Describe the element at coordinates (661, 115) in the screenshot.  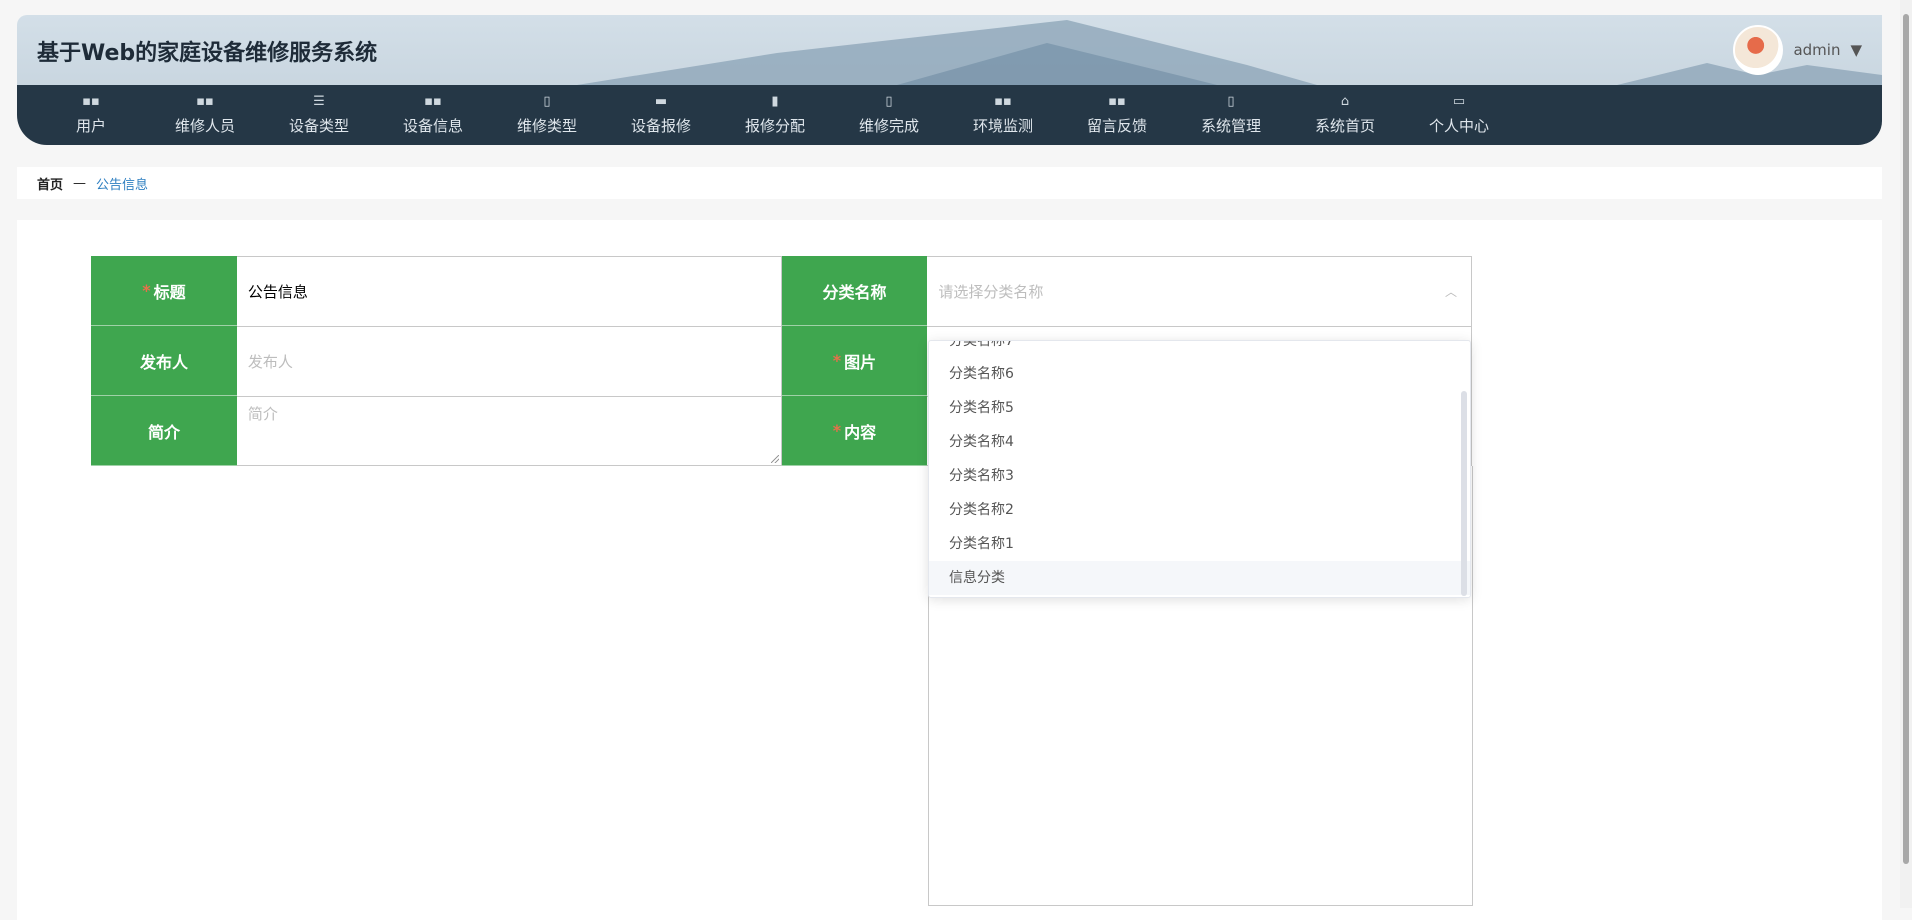
I see `nav-item-5: ▬ 设备报修` at that location.